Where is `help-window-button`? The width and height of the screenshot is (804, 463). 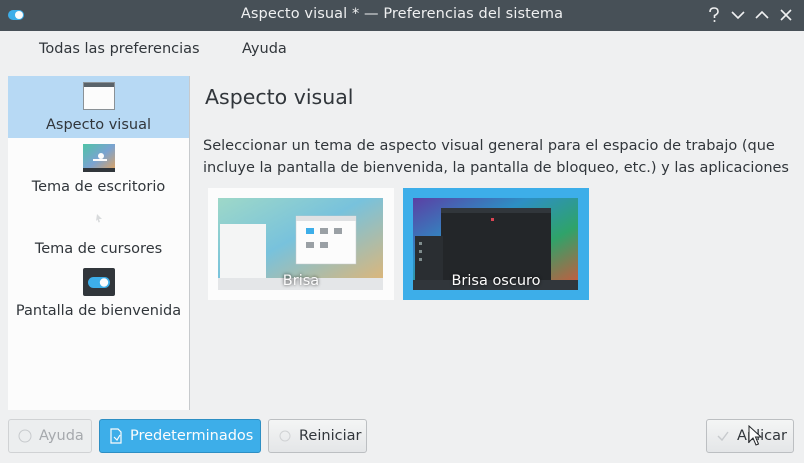 help-window-button is located at coordinates (714, 15).